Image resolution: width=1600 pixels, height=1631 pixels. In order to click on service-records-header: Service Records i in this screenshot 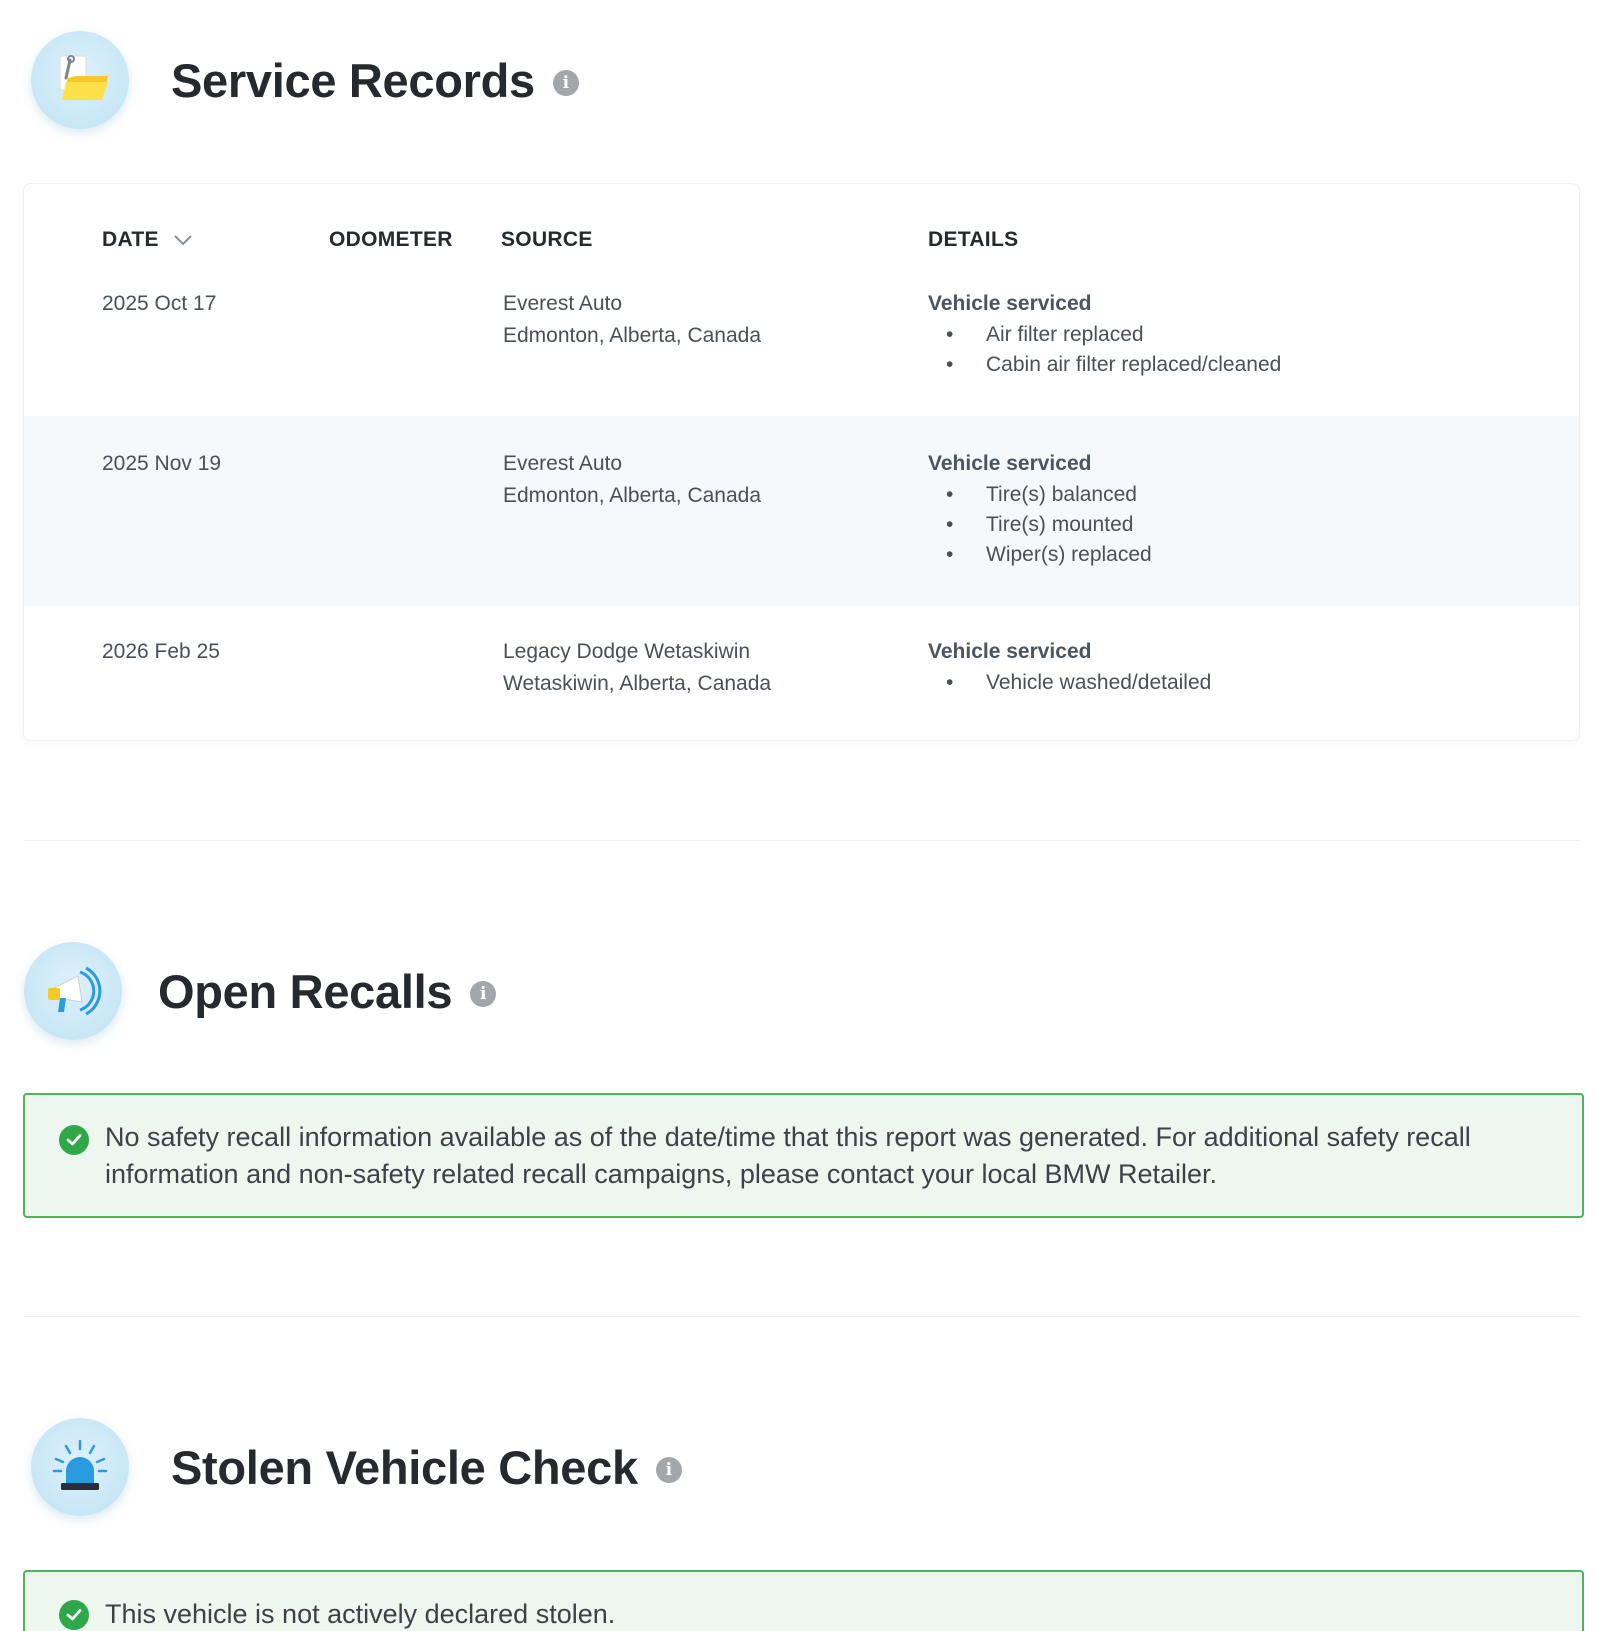, I will do `click(305, 80)`.